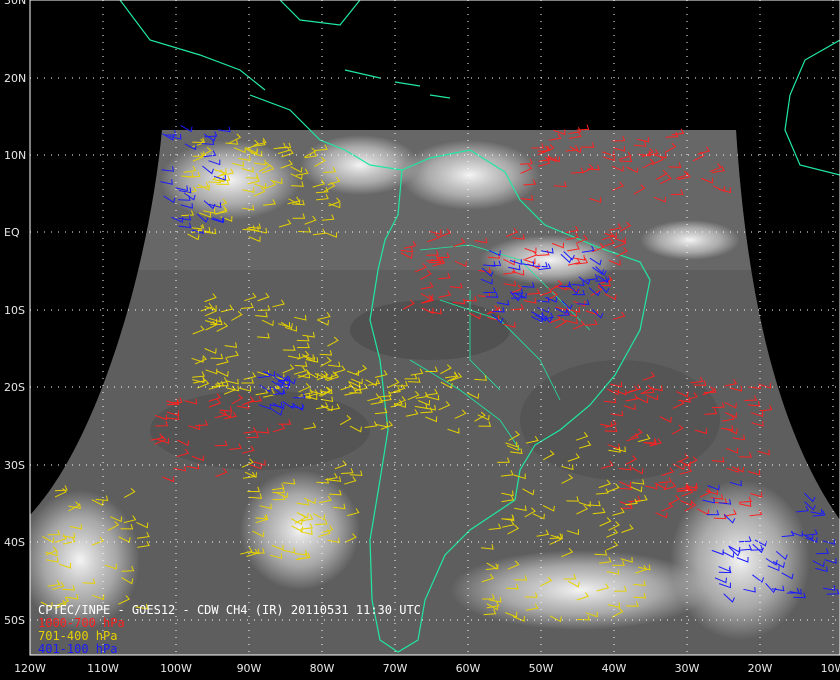  What do you see at coordinates (397, 84) in the screenshot?
I see `caribbean-islands` at bounding box center [397, 84].